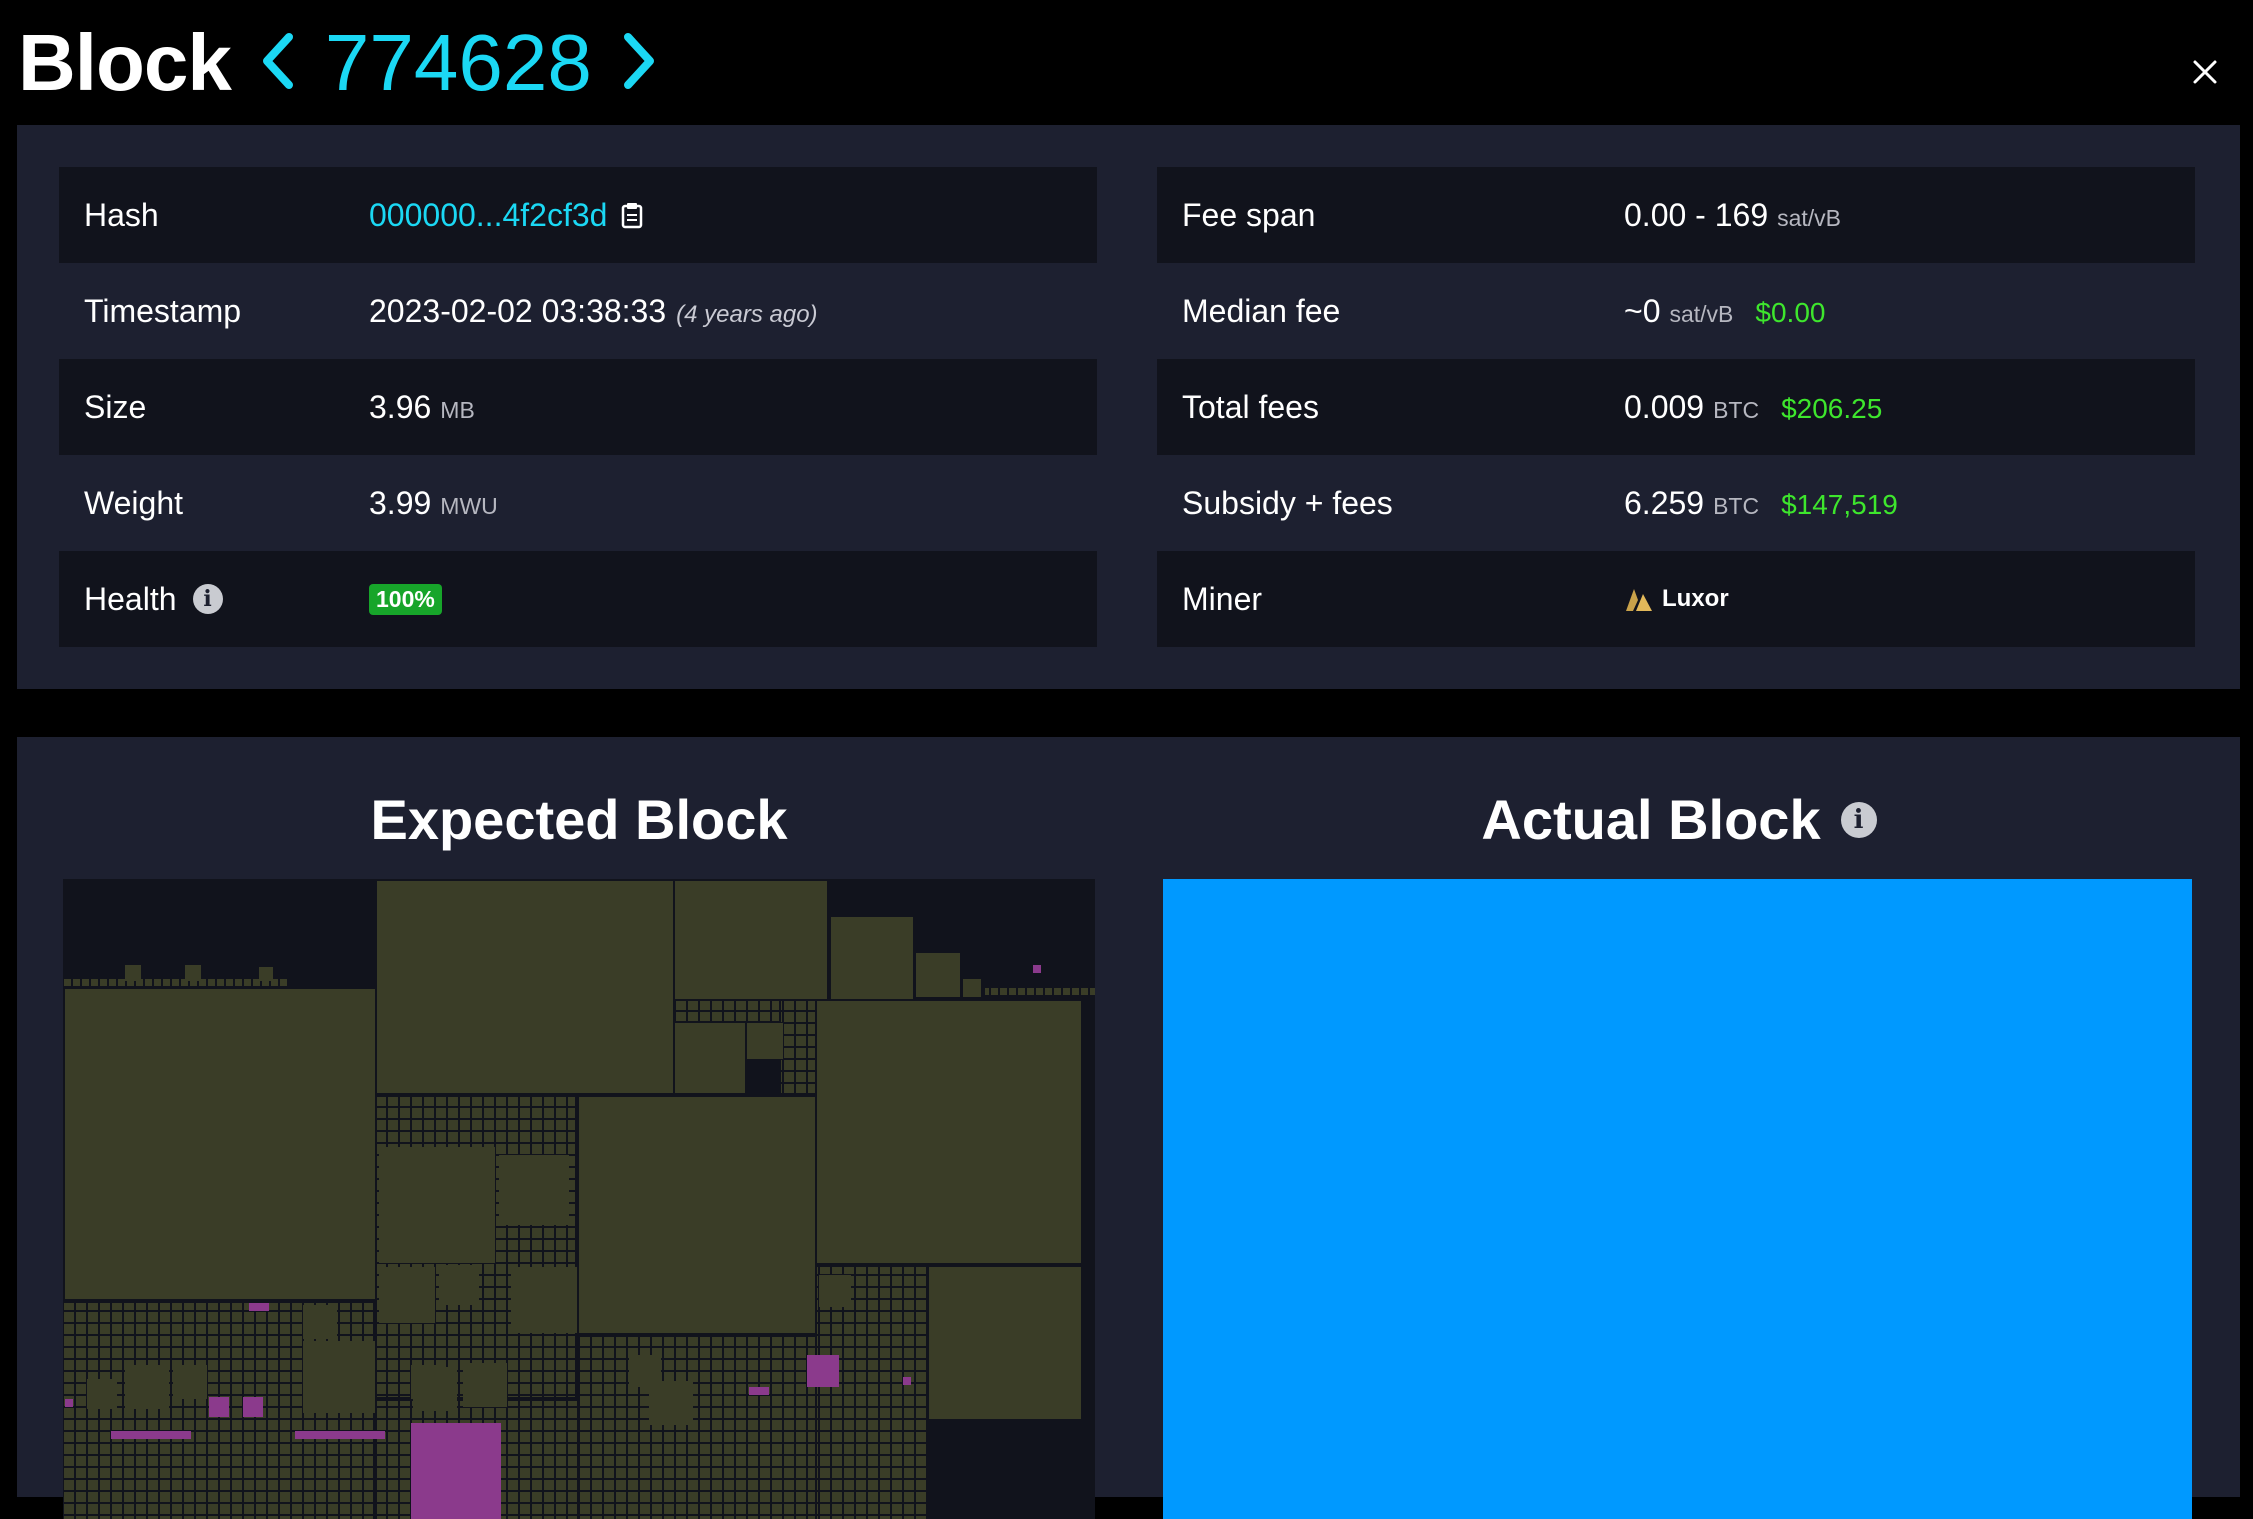 The image size is (2253, 1519). What do you see at coordinates (125, 62) in the screenshot?
I see `page-title: Block` at bounding box center [125, 62].